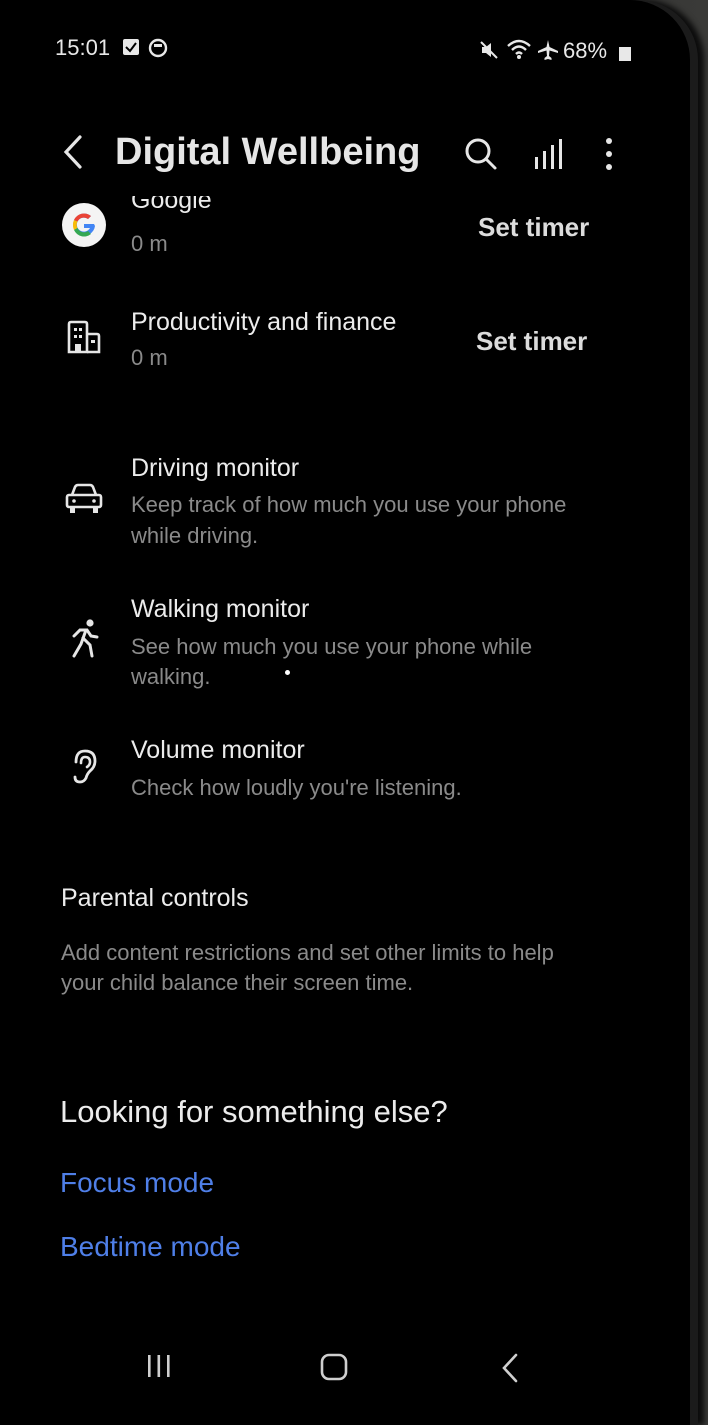 Image resolution: width=708 pixels, height=1425 pixels. I want to click on driving-monitor-desc-line2: while driving., so click(195, 535).